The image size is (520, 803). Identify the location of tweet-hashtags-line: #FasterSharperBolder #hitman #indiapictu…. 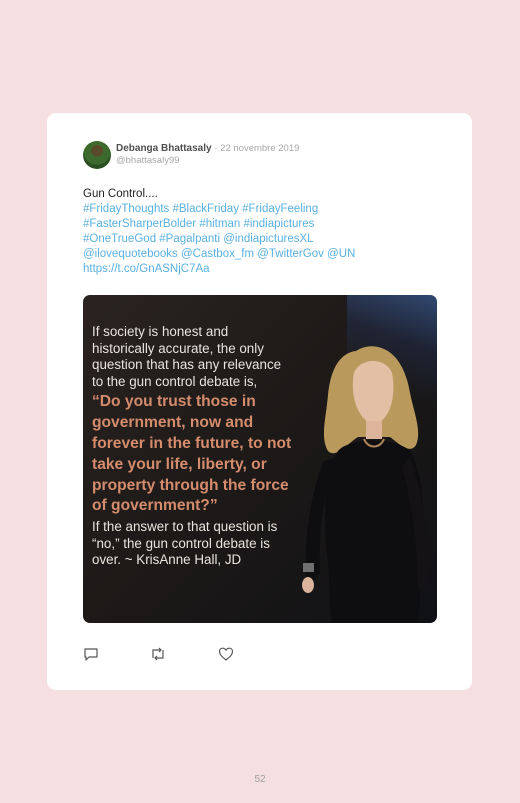
(258, 224).